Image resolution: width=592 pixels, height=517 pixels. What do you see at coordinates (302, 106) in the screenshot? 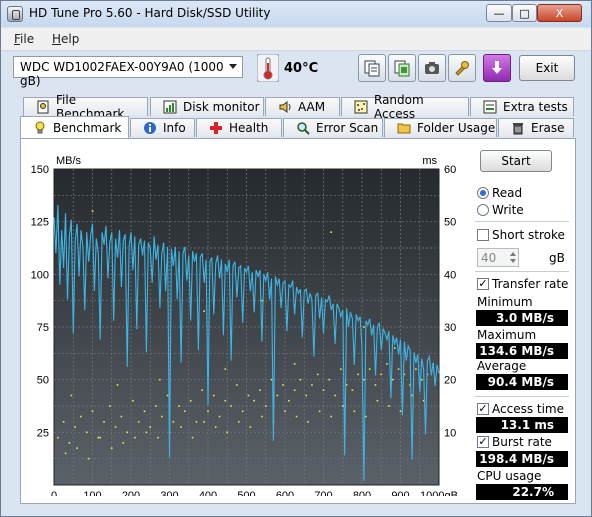
I see `tab-aam: AAM` at bounding box center [302, 106].